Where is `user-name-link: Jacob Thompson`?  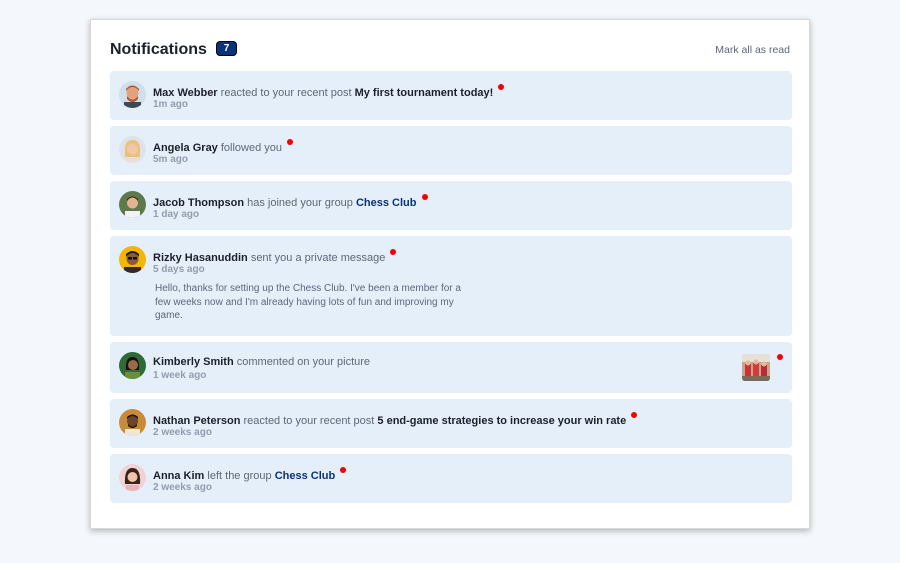
user-name-link: Jacob Thompson is located at coordinates (198, 203).